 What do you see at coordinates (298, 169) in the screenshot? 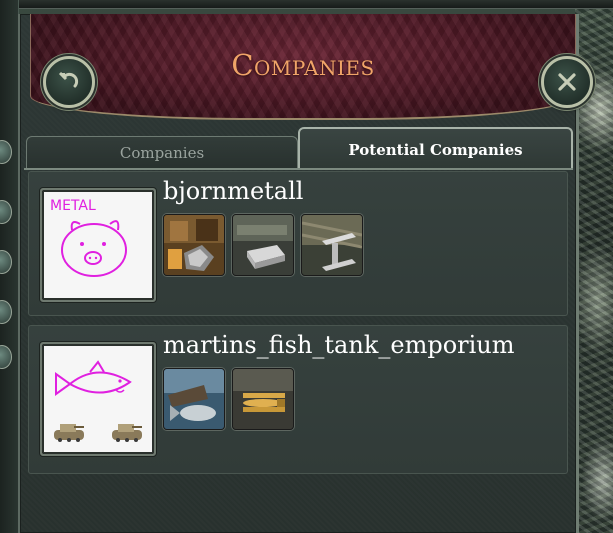
I see `tab-divider` at bounding box center [298, 169].